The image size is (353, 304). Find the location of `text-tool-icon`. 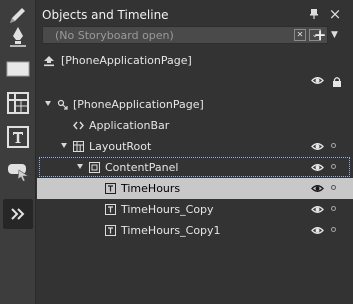

text-tool-icon is located at coordinates (18, 137).